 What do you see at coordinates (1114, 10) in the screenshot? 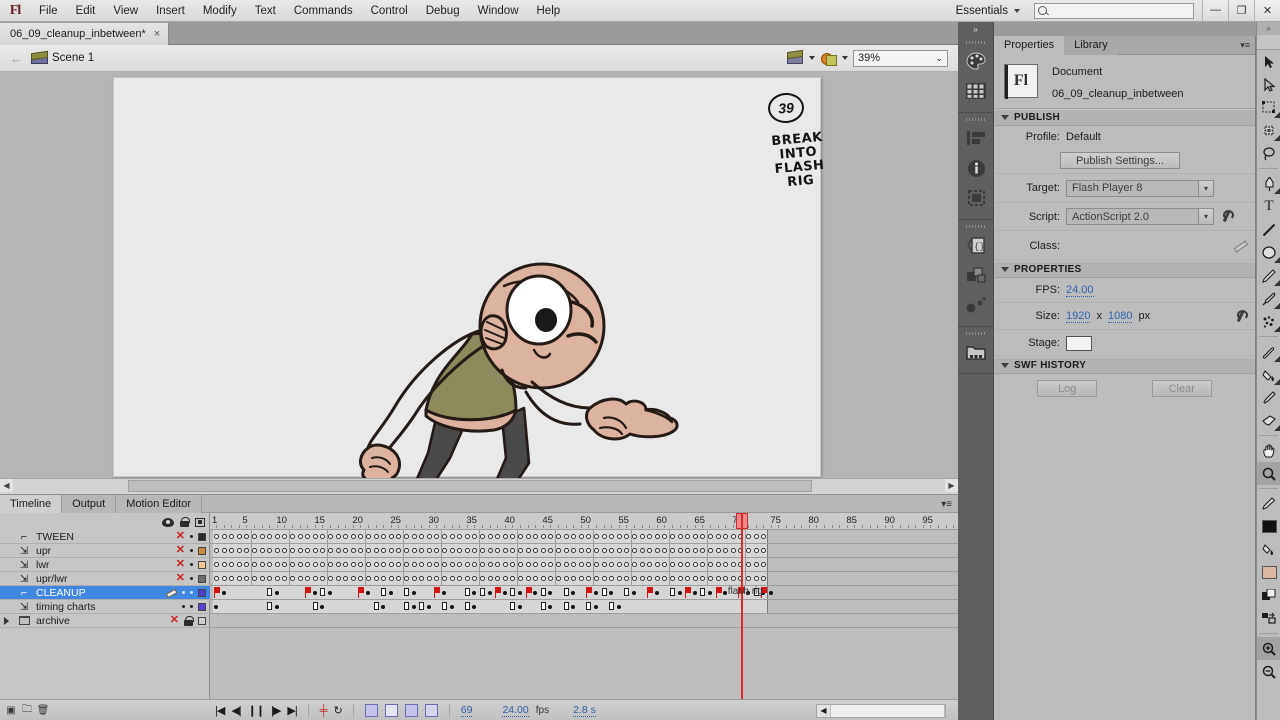
I see `search-input` at bounding box center [1114, 10].